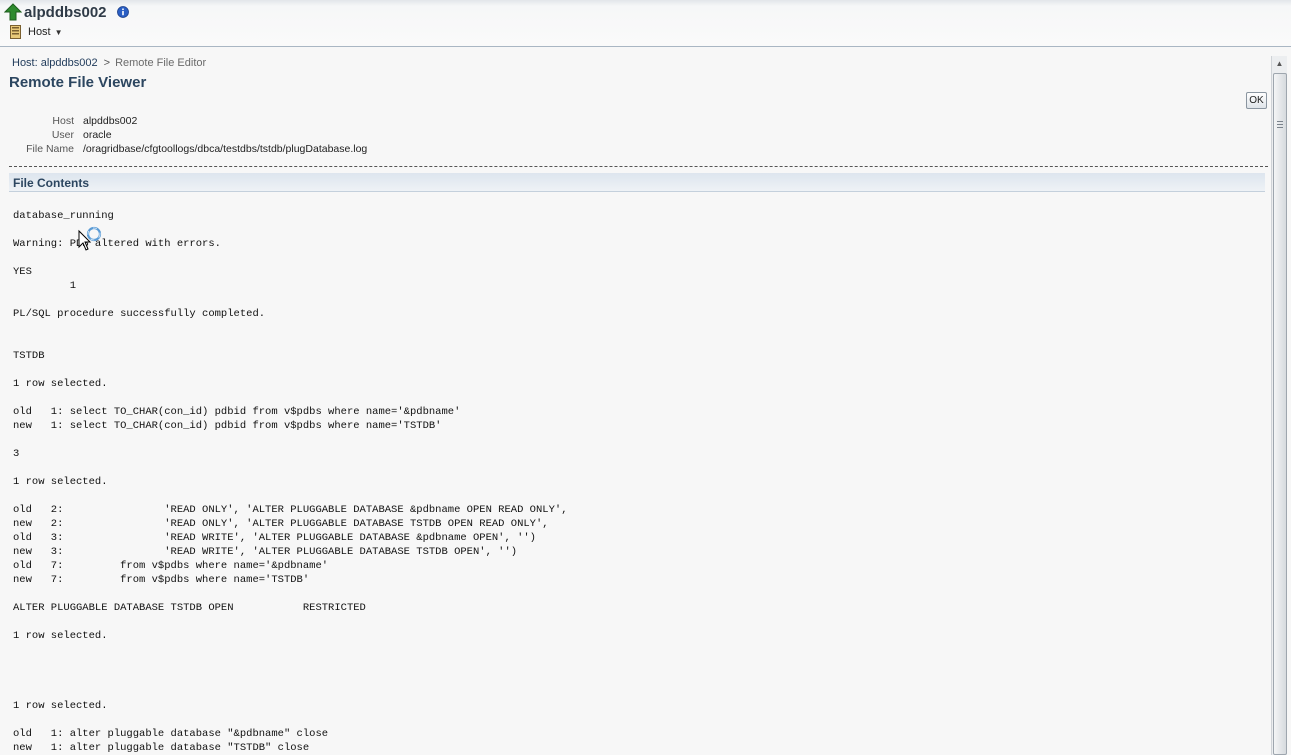 This screenshot has width=1291, height=755. What do you see at coordinates (58, 32) in the screenshot?
I see `chevron-down-icon: ▼` at bounding box center [58, 32].